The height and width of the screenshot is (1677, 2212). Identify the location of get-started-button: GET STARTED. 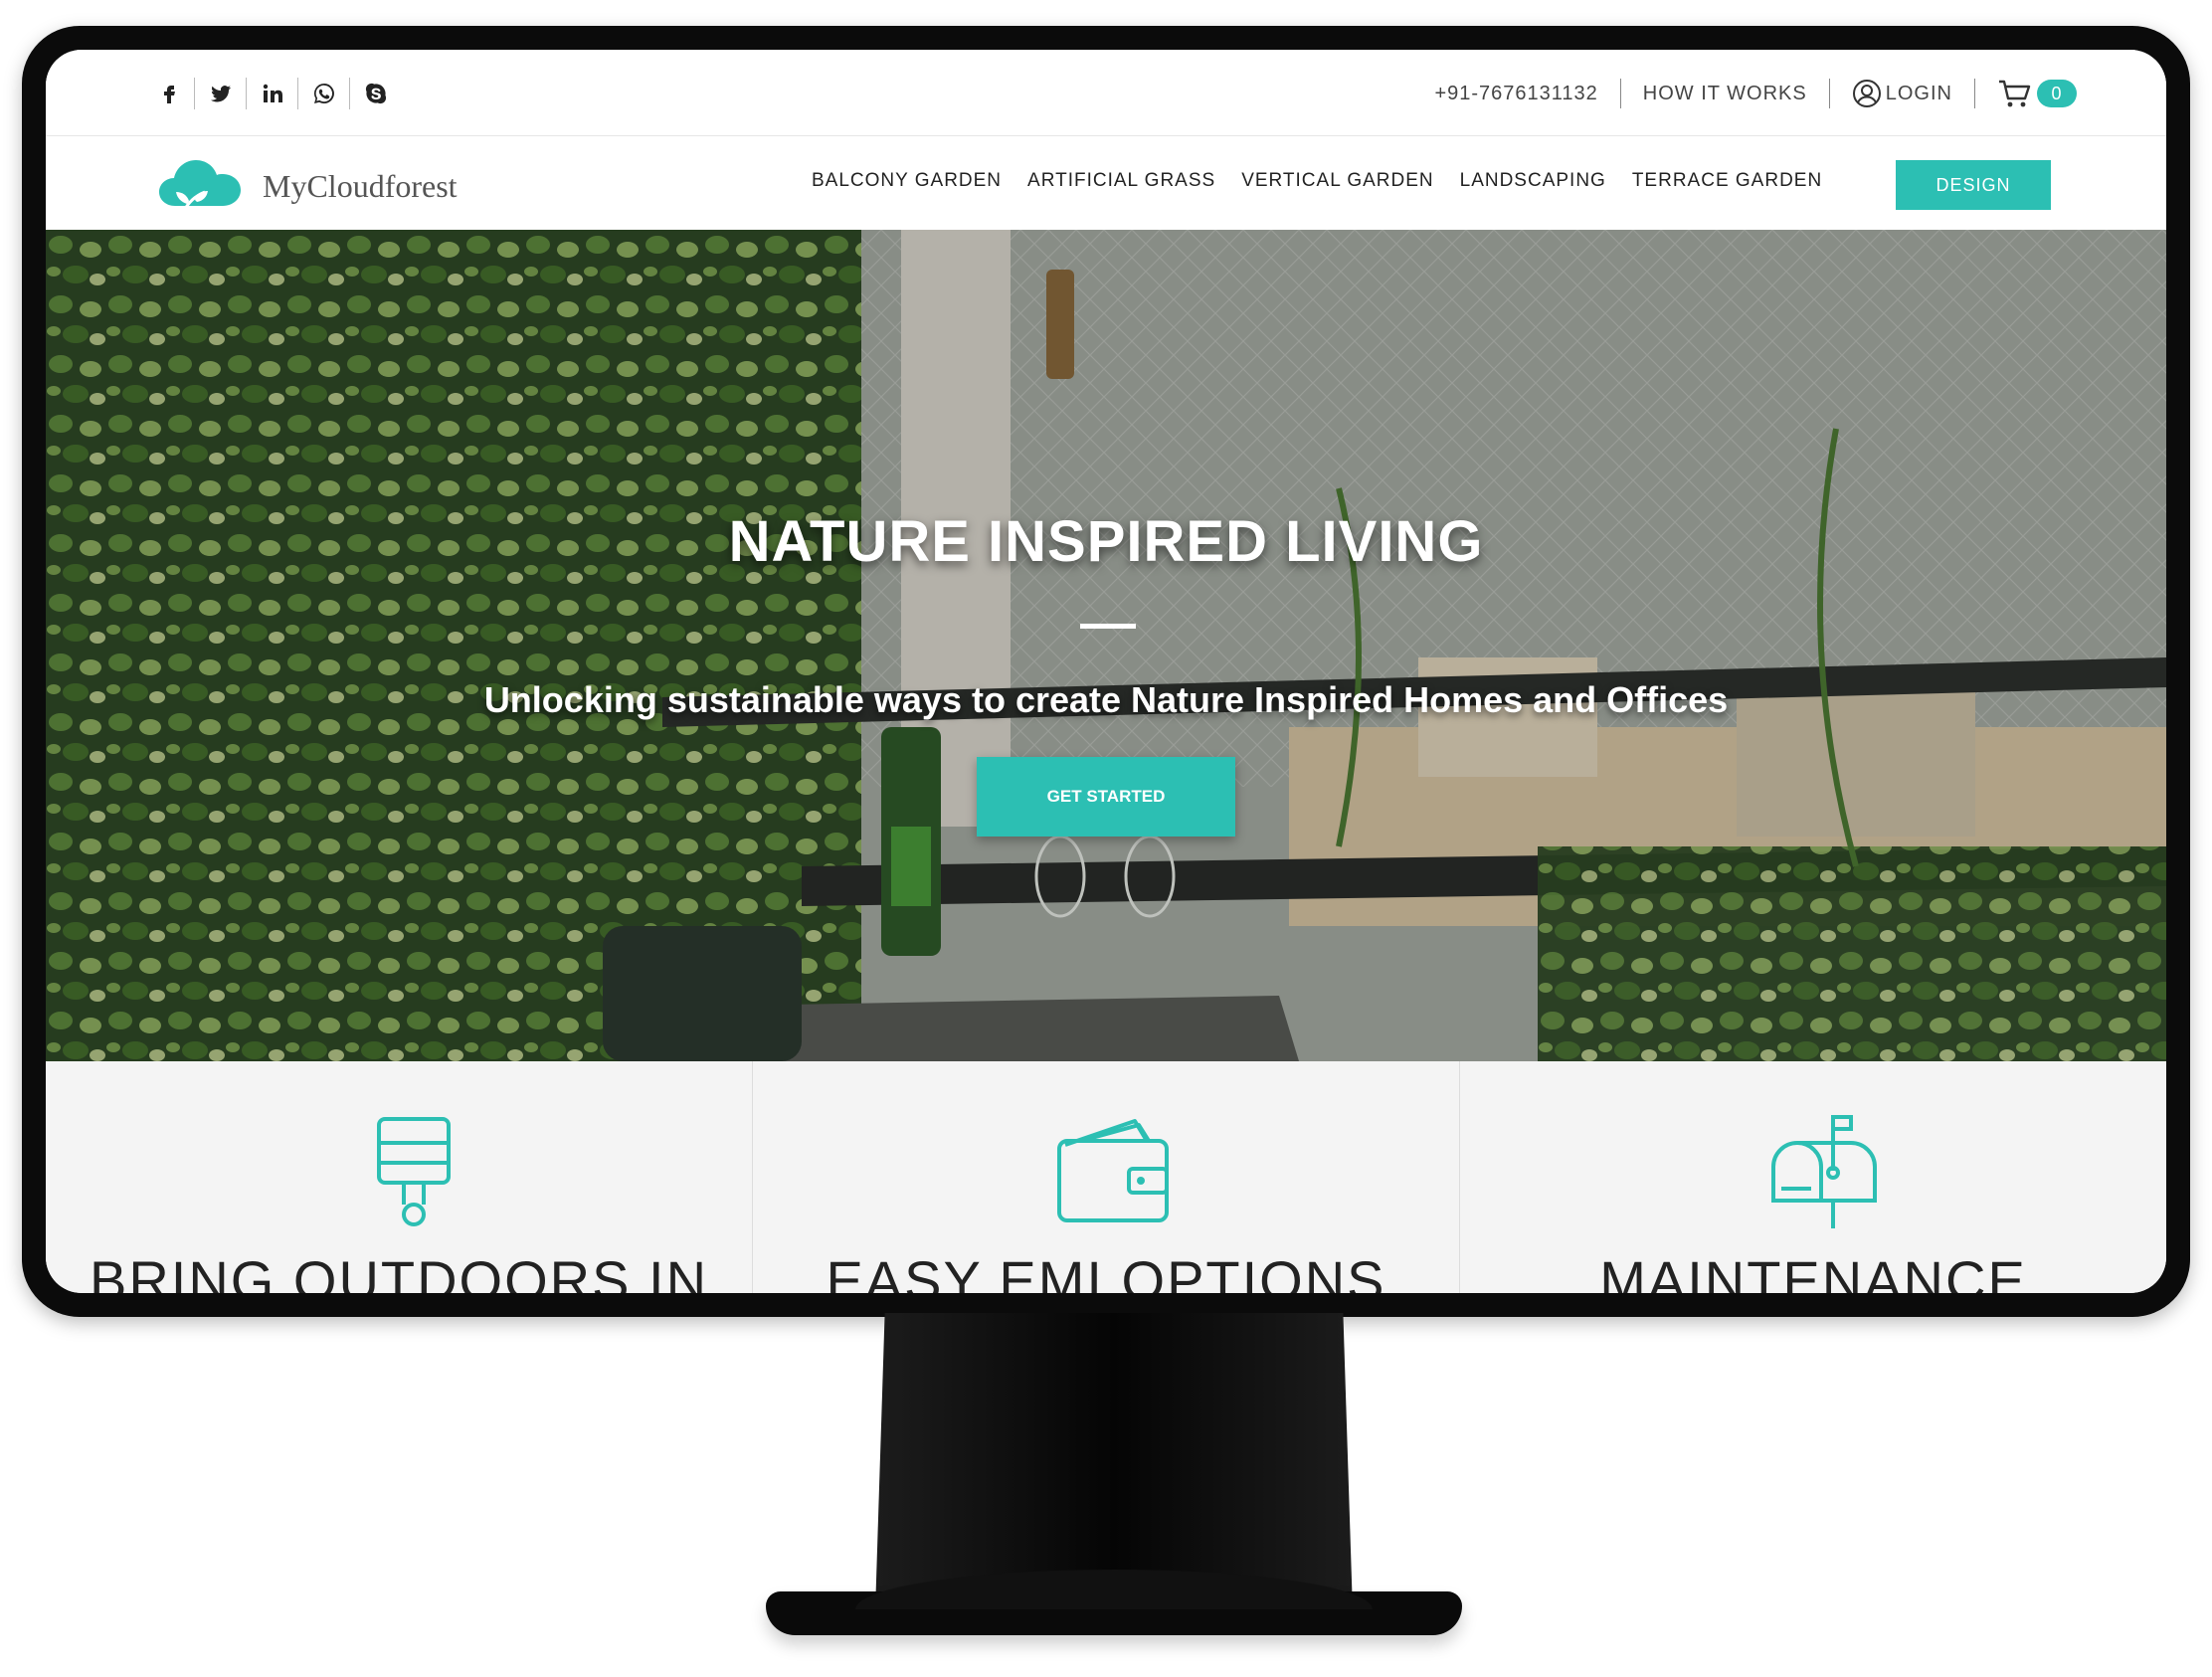
(1106, 797).